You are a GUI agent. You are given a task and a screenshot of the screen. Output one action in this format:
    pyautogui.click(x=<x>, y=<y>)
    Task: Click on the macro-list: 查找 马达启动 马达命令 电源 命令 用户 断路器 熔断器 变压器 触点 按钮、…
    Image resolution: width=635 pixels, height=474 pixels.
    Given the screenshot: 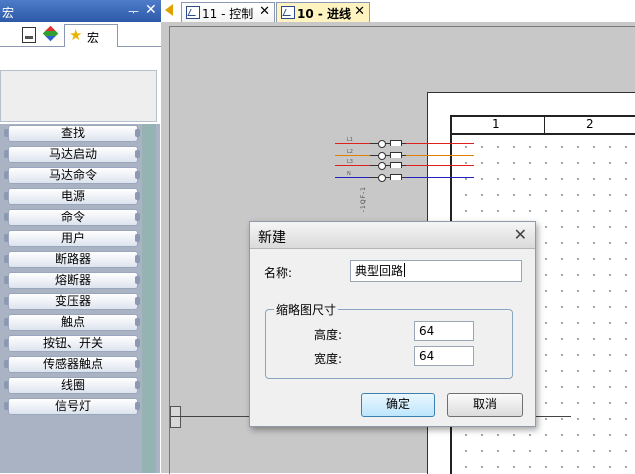 What is the action you would take?
    pyautogui.click(x=72, y=271)
    